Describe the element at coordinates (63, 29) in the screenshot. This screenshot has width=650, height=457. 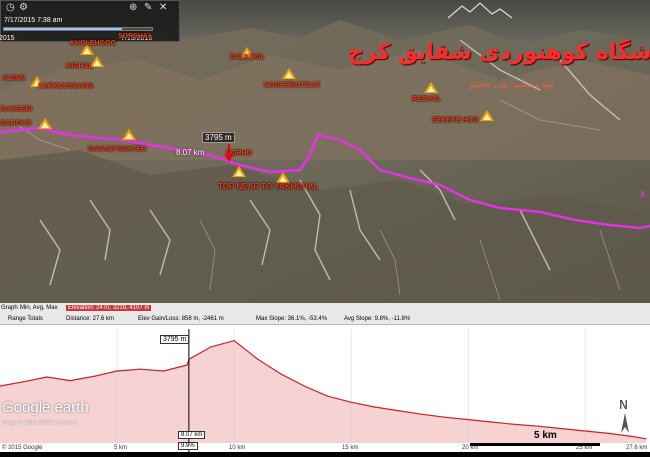
I see `time-fill` at that location.